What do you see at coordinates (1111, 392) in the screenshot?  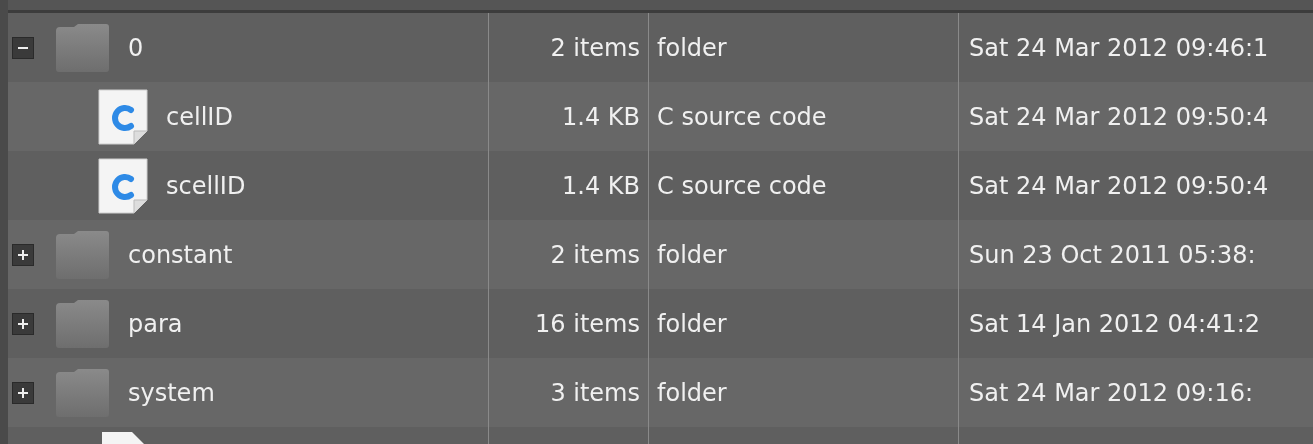 I see `date-cell: Sat 24 Mar 2012 09:16:` at bounding box center [1111, 392].